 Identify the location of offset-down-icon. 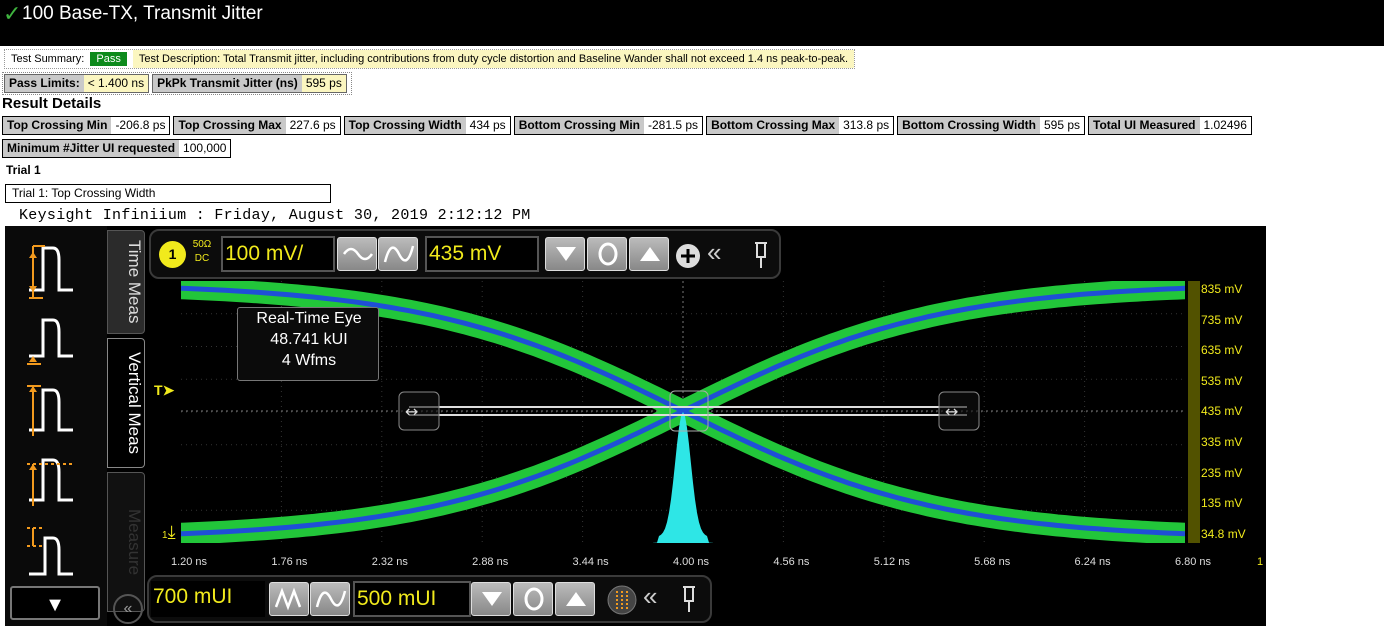
(565, 254).